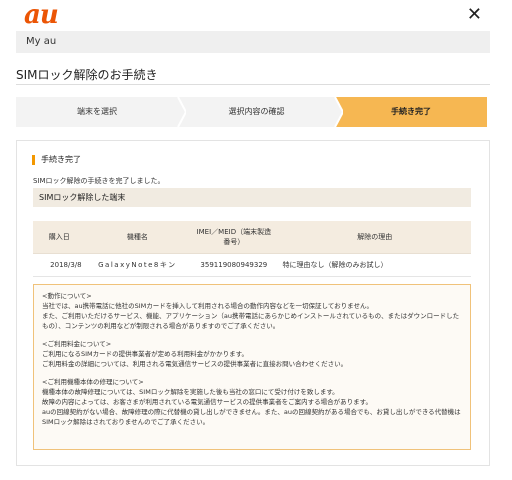 The height and width of the screenshot is (480, 512). Describe the element at coordinates (59, 237) in the screenshot. I see `col-purchase-date: 購入日` at that location.